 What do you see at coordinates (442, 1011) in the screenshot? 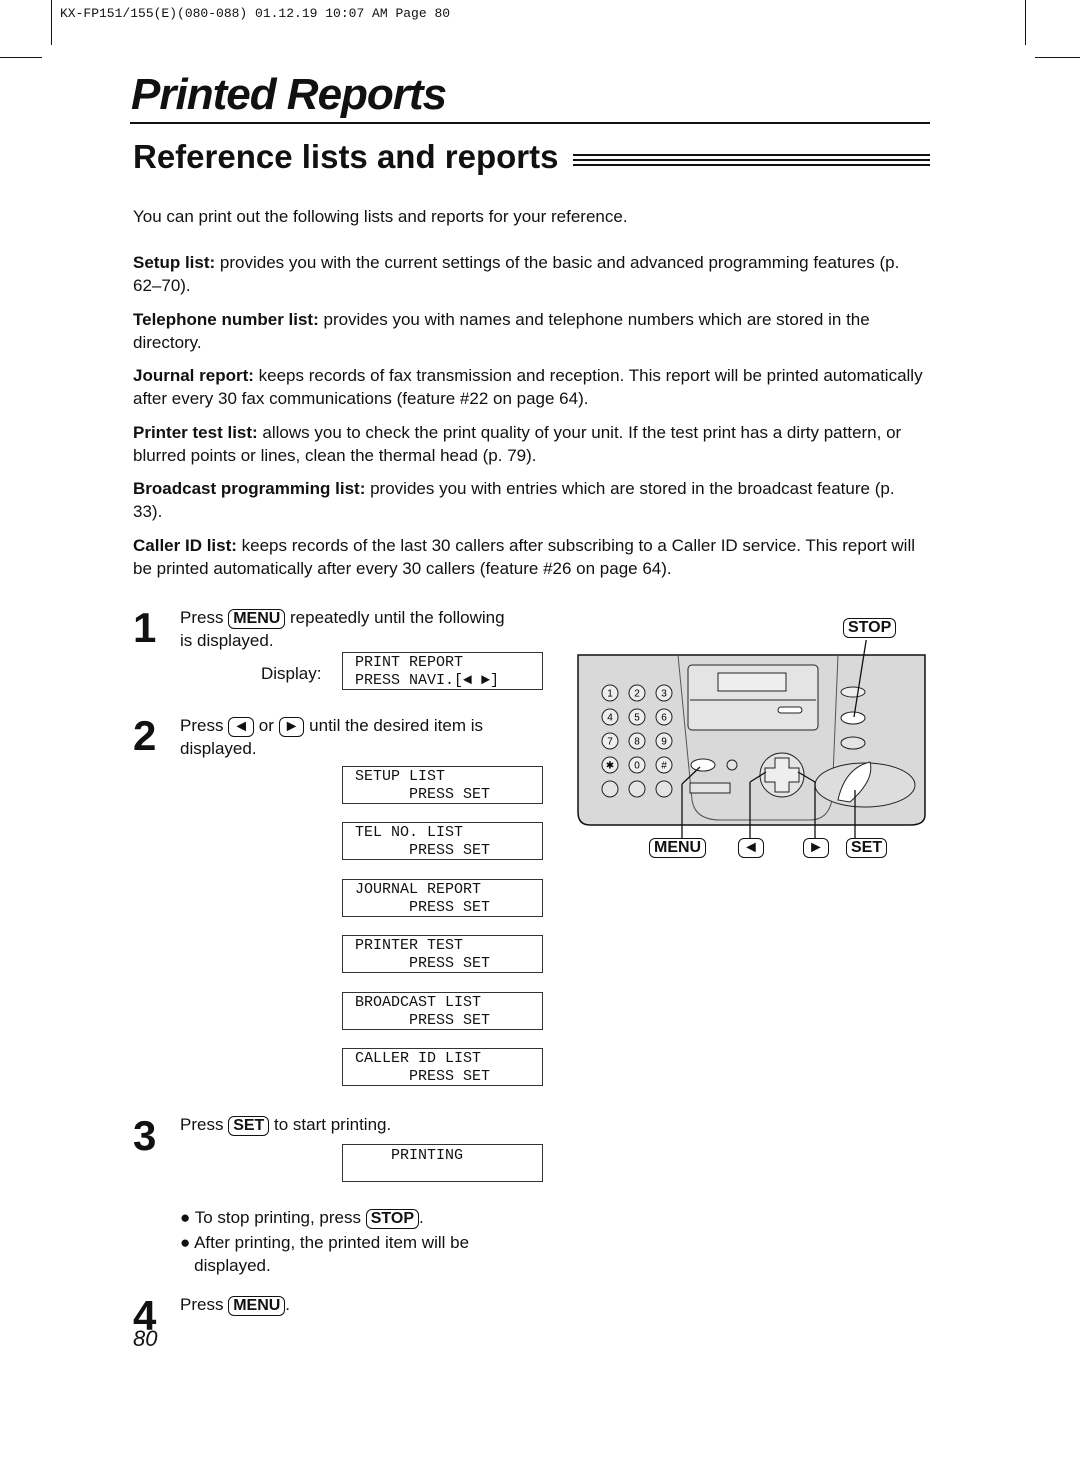
I see `lcd-display: BROADCAST LIST PRESS SET` at bounding box center [442, 1011].